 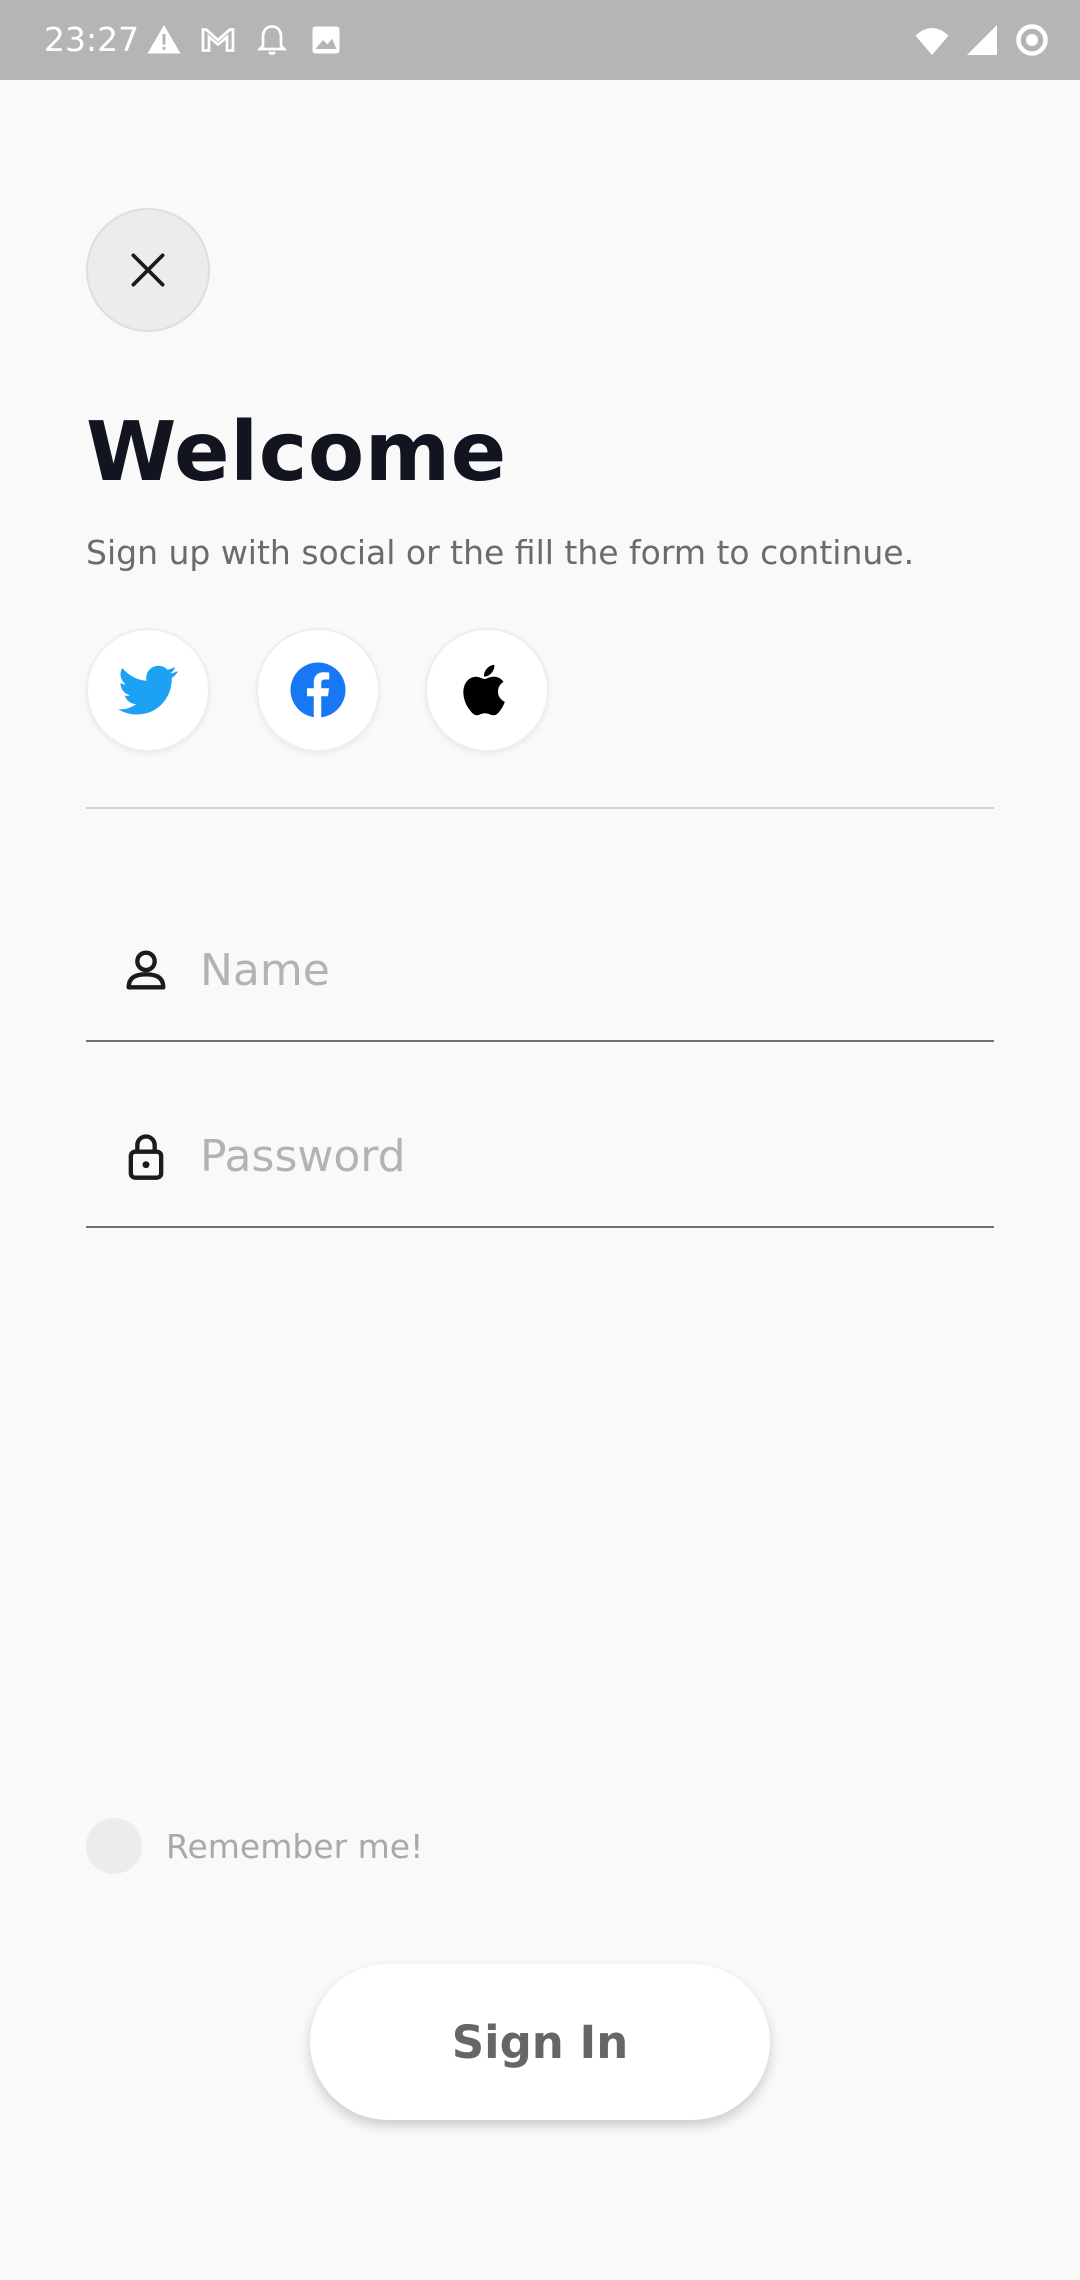 I want to click on cellular-signal-icon, so click(x=982, y=40).